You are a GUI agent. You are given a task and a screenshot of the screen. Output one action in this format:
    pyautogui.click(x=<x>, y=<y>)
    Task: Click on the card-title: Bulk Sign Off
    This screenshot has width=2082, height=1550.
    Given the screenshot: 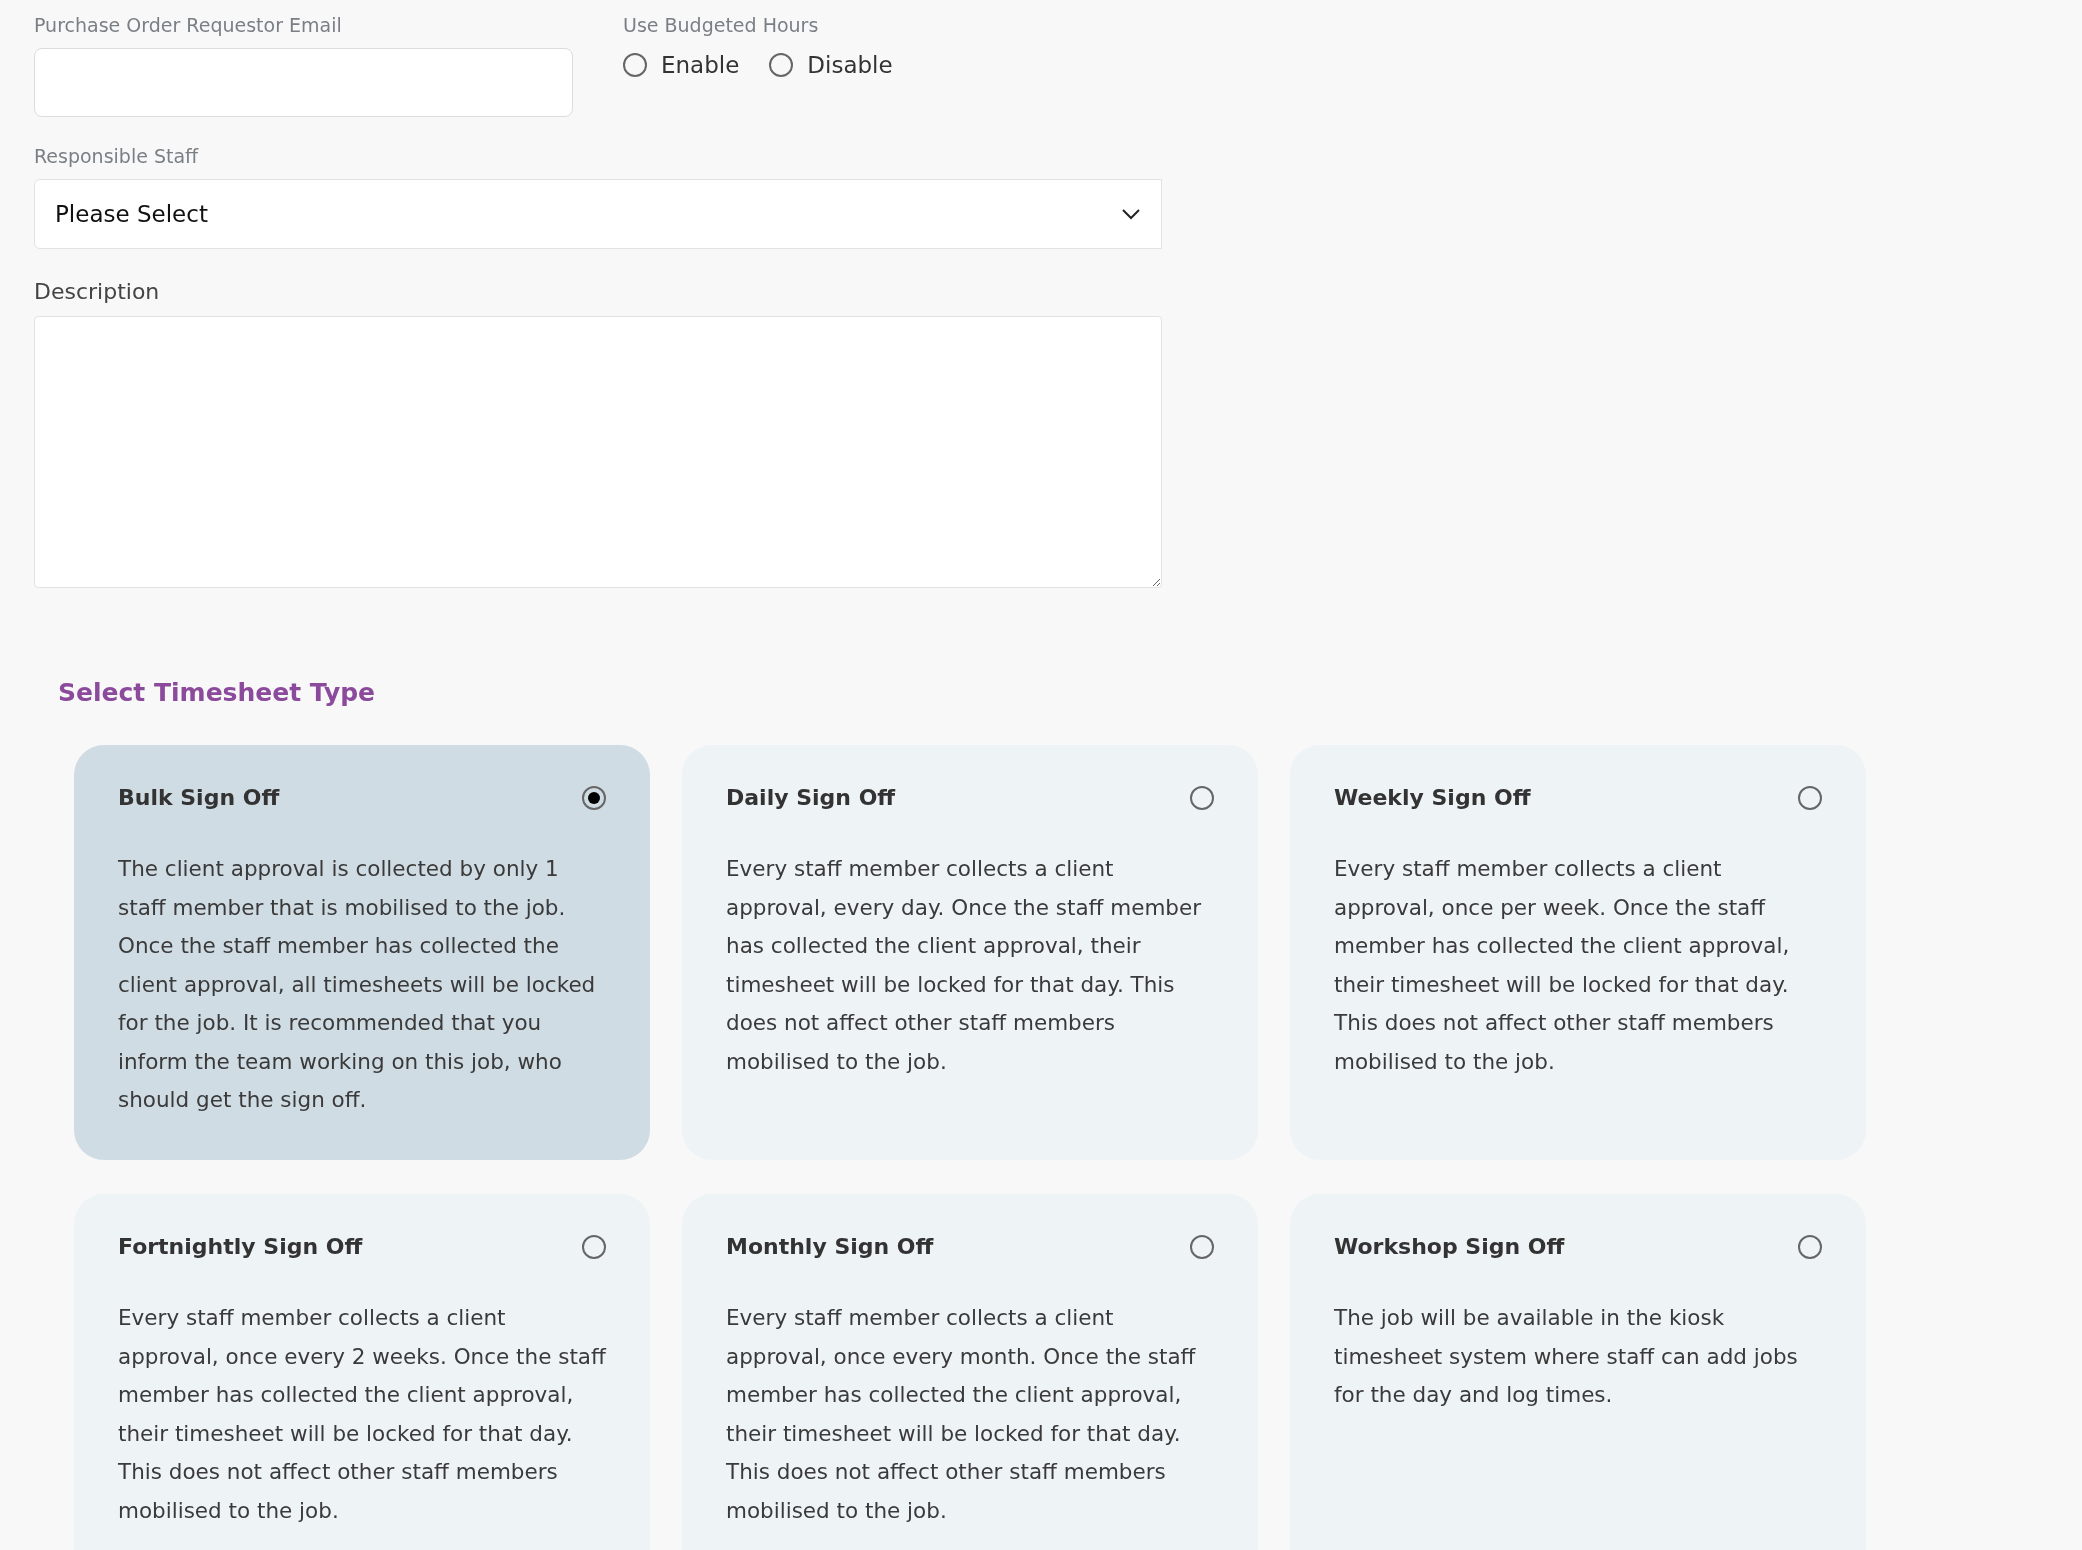 What is the action you would take?
    pyautogui.click(x=199, y=797)
    